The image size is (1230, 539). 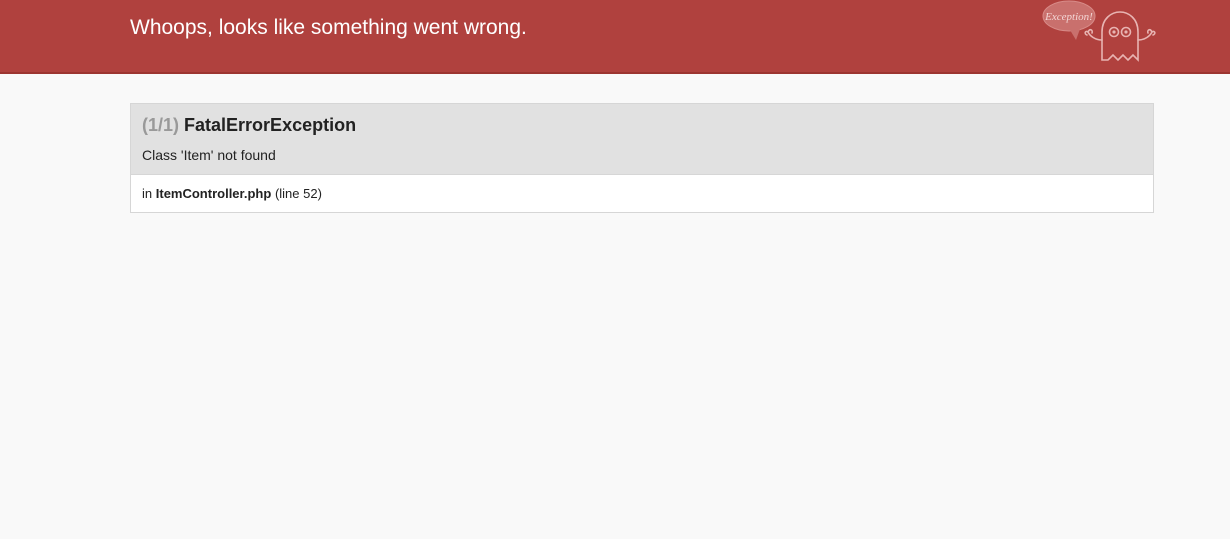 What do you see at coordinates (213, 193) in the screenshot?
I see `location-file: ItemController.php` at bounding box center [213, 193].